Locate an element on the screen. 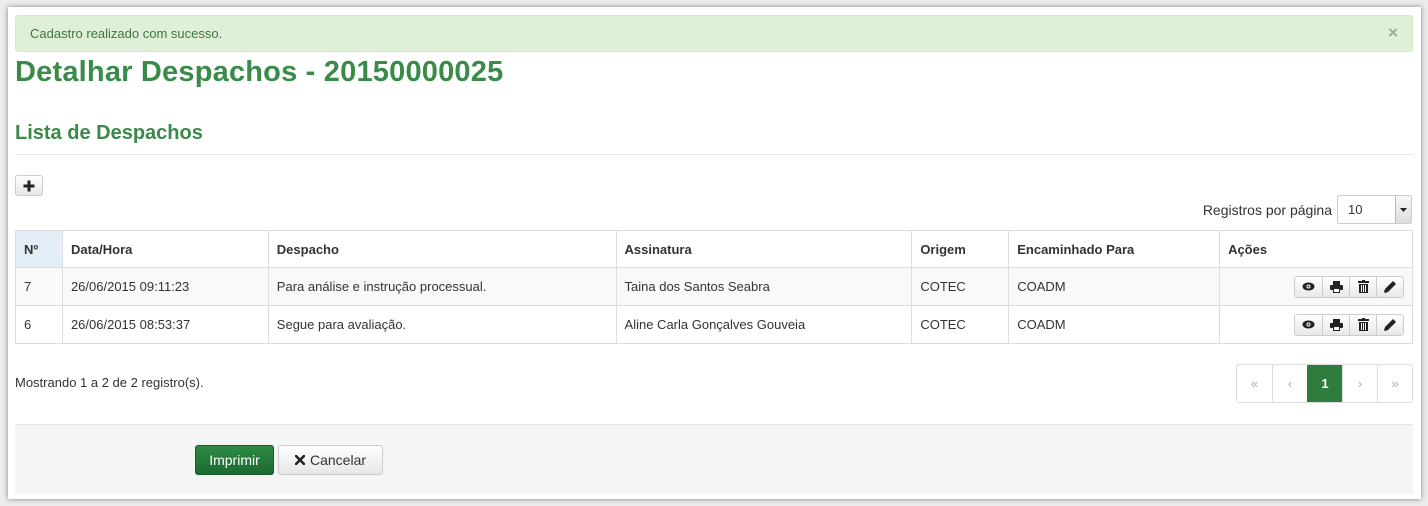 This screenshot has height=506, width=1428. section-title: Lista de Despachos is located at coordinates (109, 133).